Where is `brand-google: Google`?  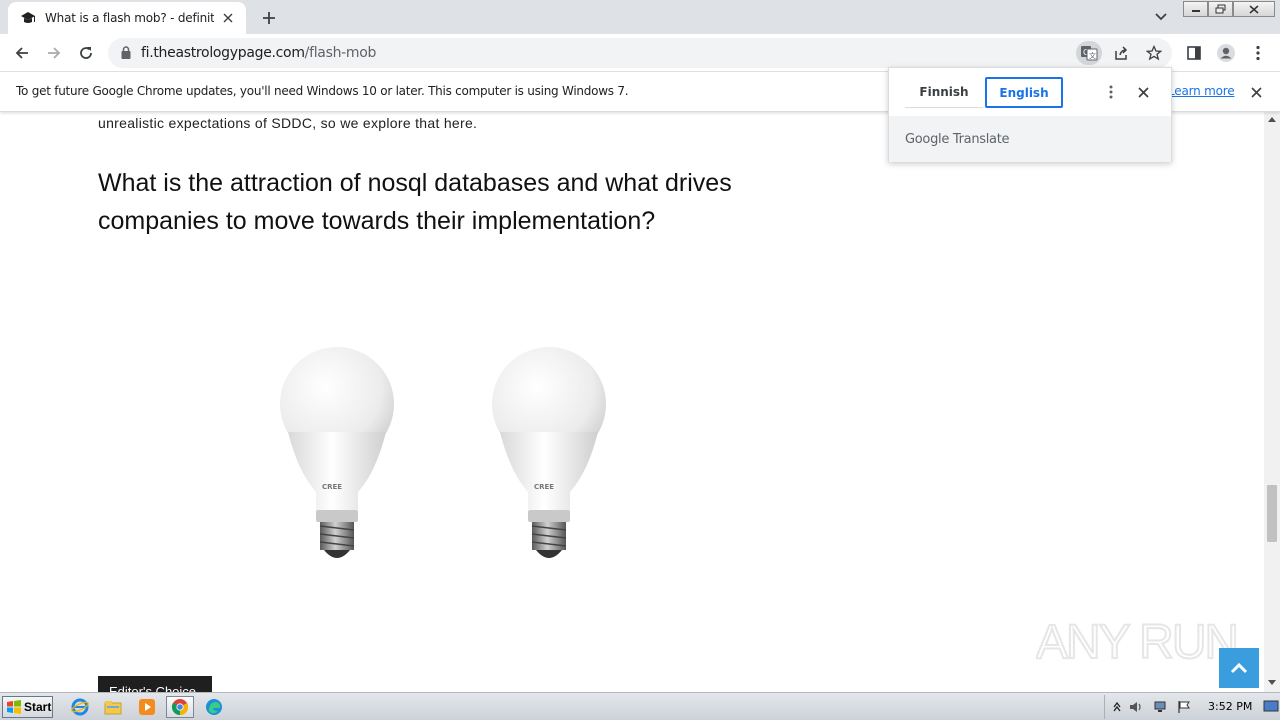 brand-google: Google is located at coordinates (927, 139).